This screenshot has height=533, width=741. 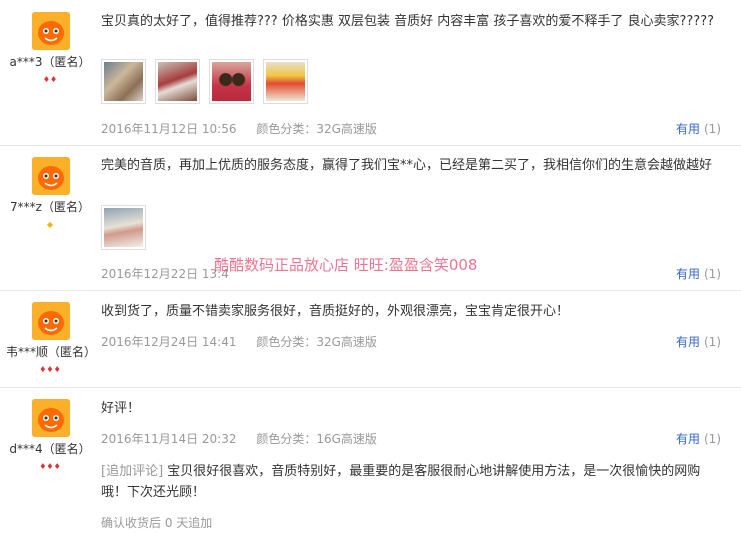 I want to click on review-meta: 2016年11月12日 10:56 颜色分类：32G高速版, so click(x=239, y=128).